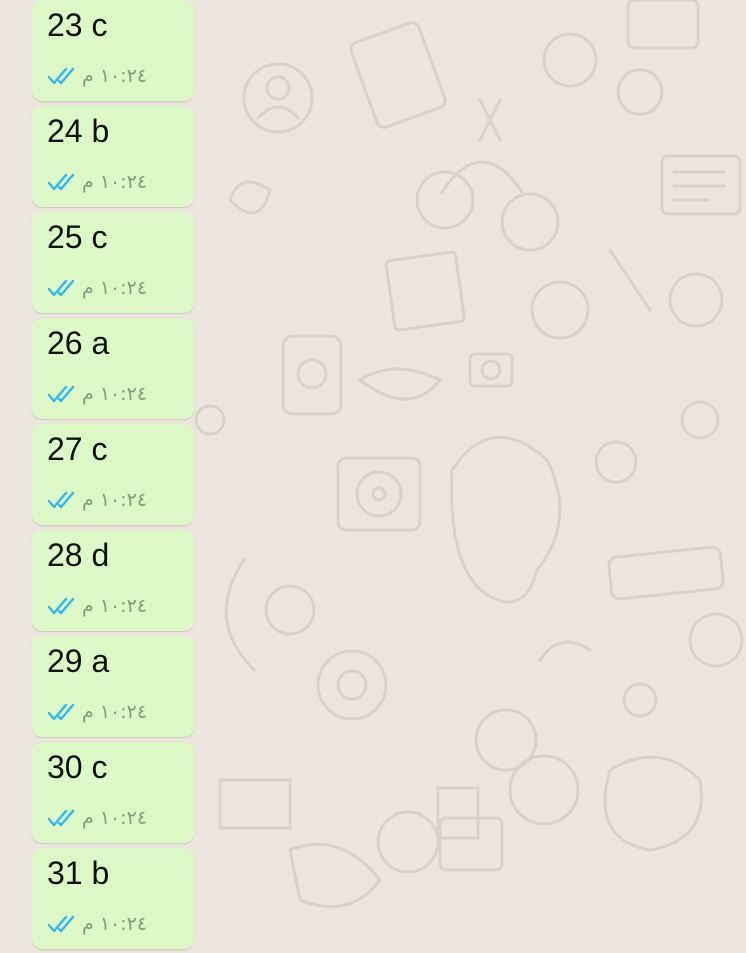 This screenshot has width=746, height=953. I want to click on message-text: 25 c, so click(77, 237).